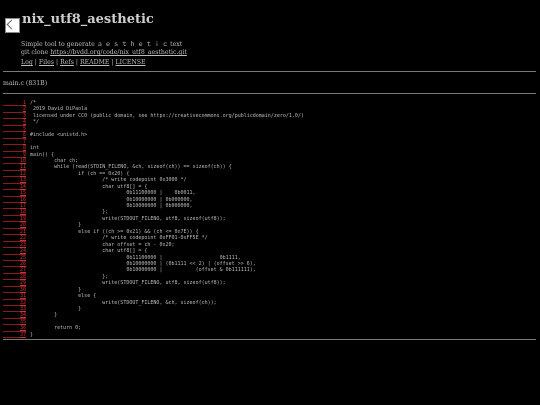  Describe the element at coordinates (88, 19) in the screenshot. I see `repo-title: nix_utf8_aesthetic` at that location.